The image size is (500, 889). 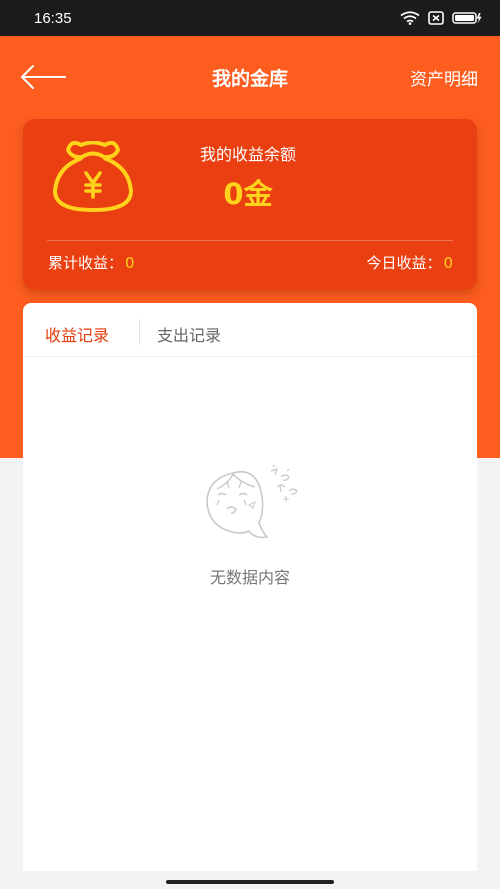 What do you see at coordinates (248, 194) in the screenshot?
I see `balance-value: 0金` at bounding box center [248, 194].